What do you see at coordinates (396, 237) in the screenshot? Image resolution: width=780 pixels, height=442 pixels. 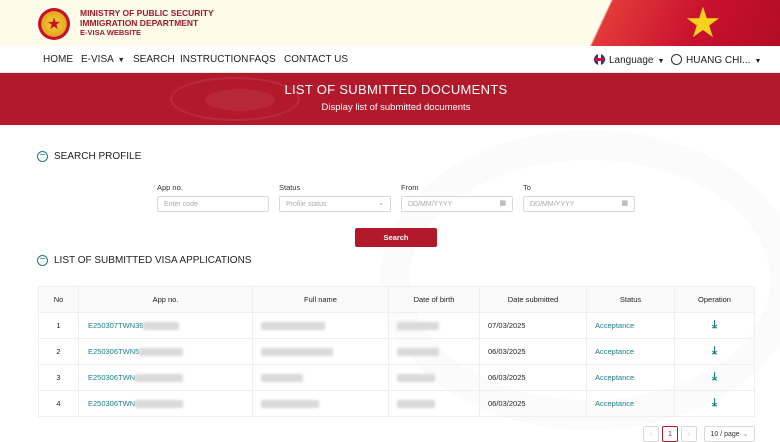 I see `search-button: Search` at bounding box center [396, 237].